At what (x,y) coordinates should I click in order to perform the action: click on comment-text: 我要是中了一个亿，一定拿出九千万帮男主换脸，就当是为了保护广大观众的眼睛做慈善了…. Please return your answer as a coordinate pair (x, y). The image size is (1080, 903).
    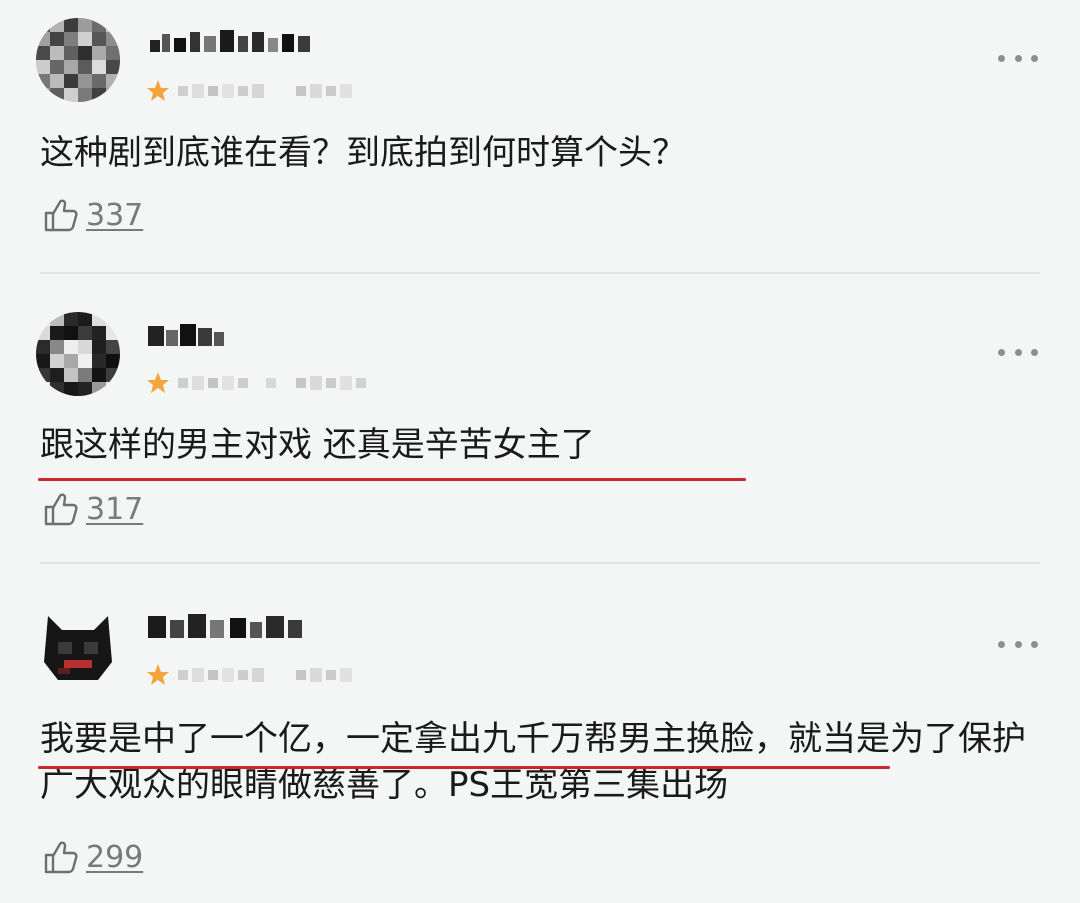
    Looking at the image, I should click on (533, 762).